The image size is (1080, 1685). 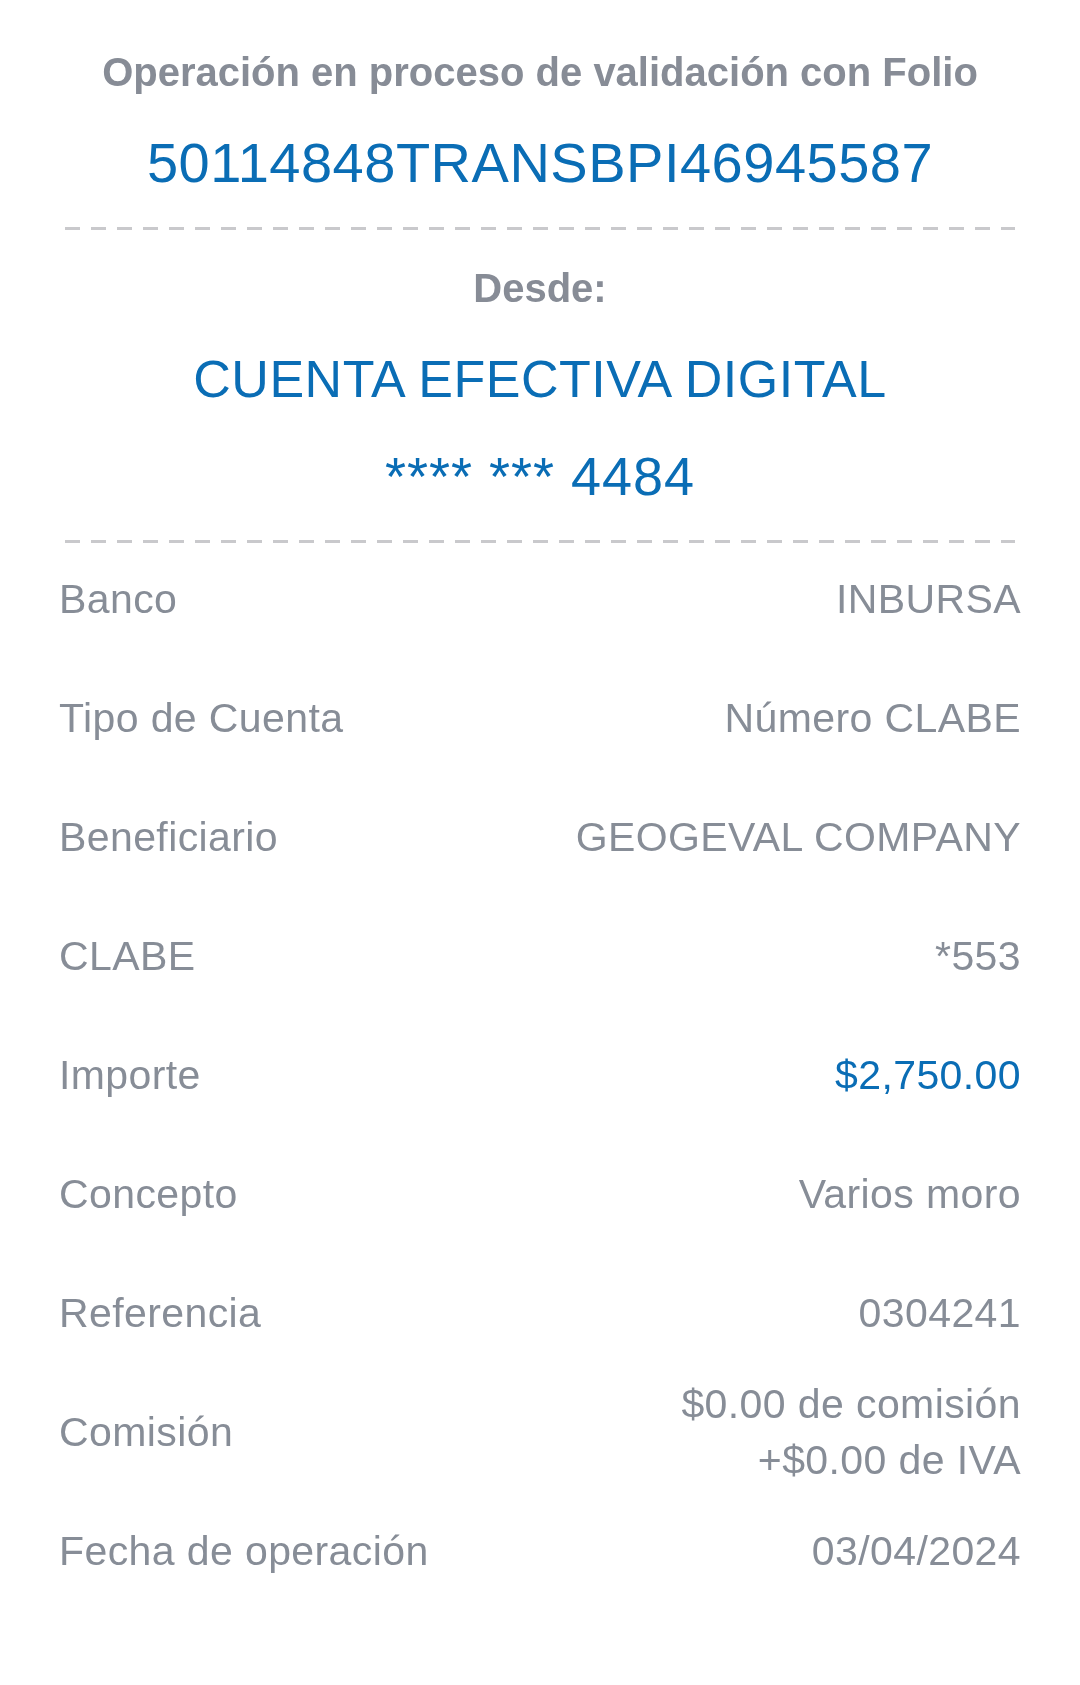 What do you see at coordinates (130, 1075) in the screenshot?
I see `detail-label: Importe` at bounding box center [130, 1075].